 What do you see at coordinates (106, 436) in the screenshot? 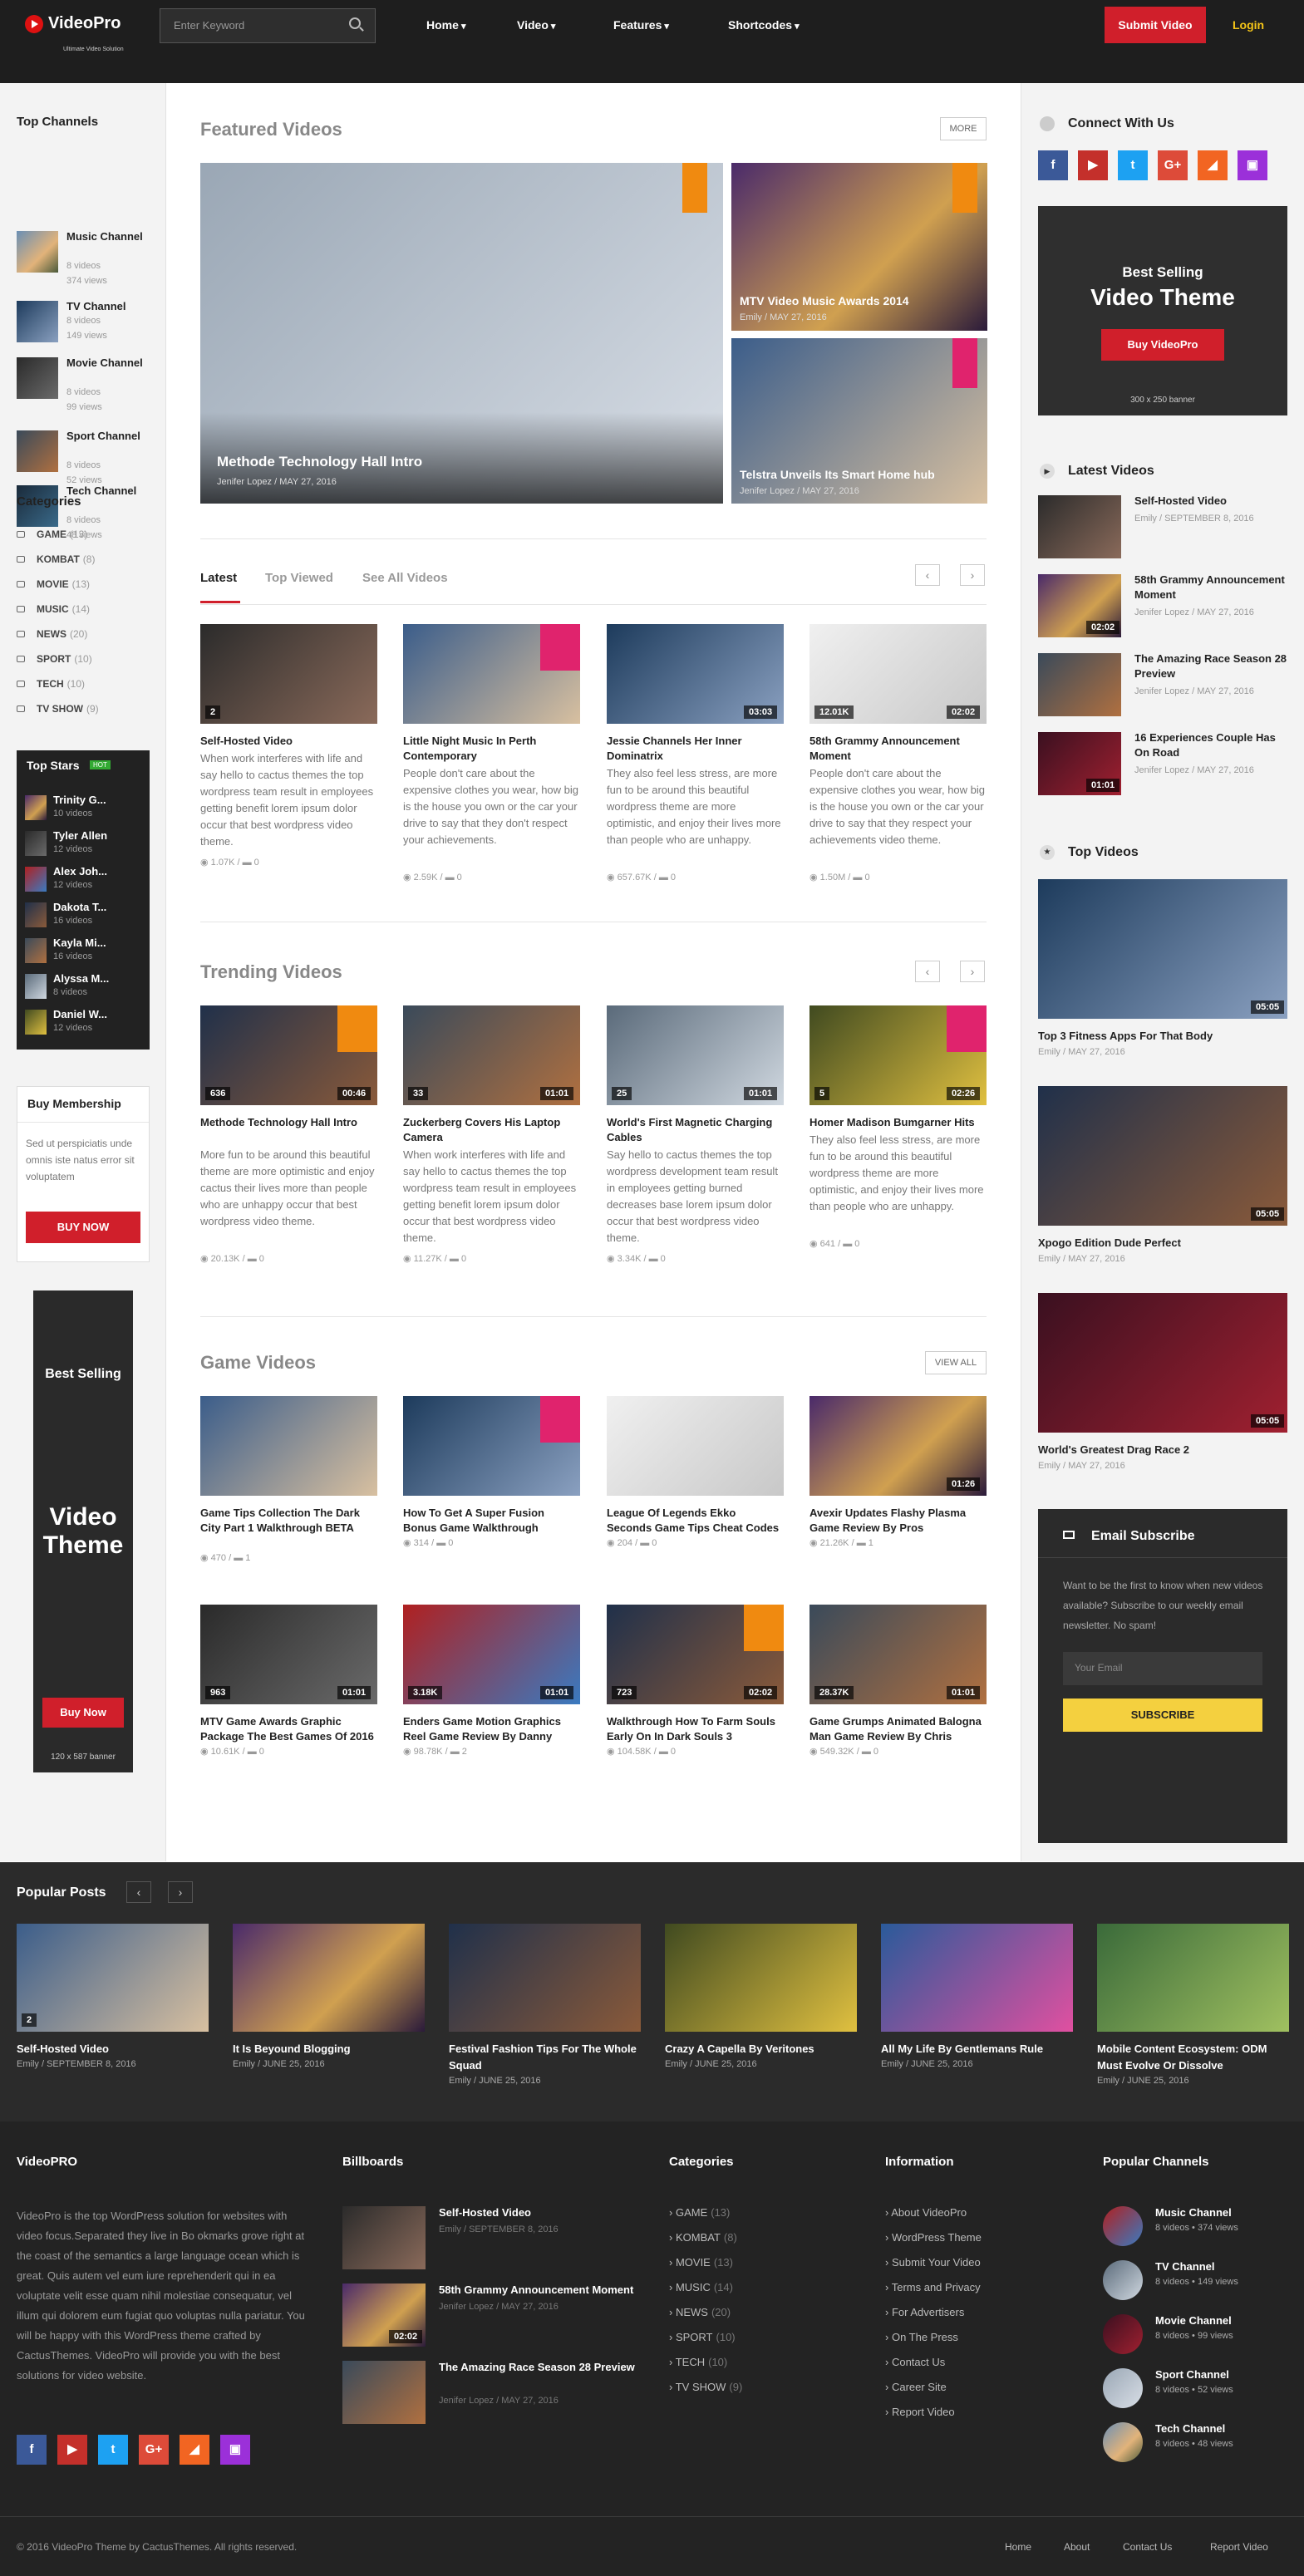
I see `channel-name: Sport Channel` at bounding box center [106, 436].